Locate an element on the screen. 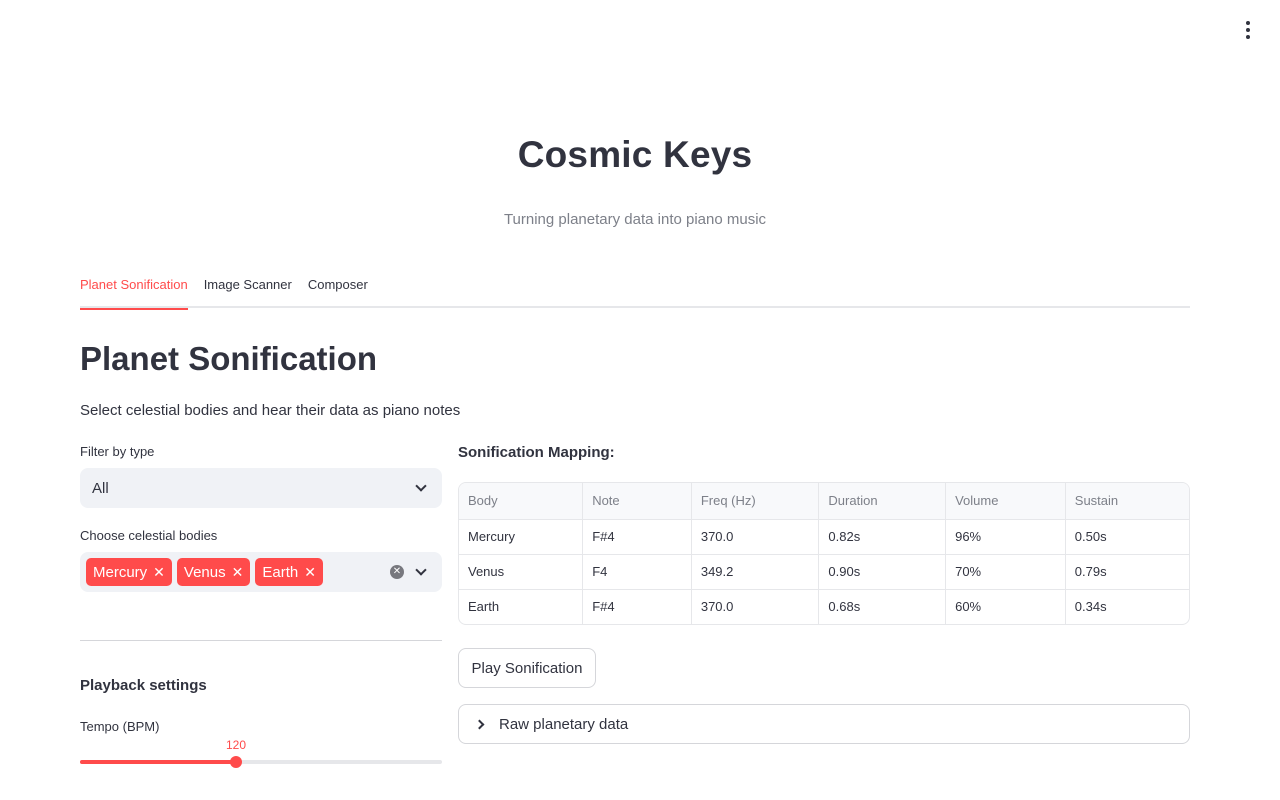 The width and height of the screenshot is (1280, 800). chip-earth: Earth ✕ is located at coordinates (289, 572).